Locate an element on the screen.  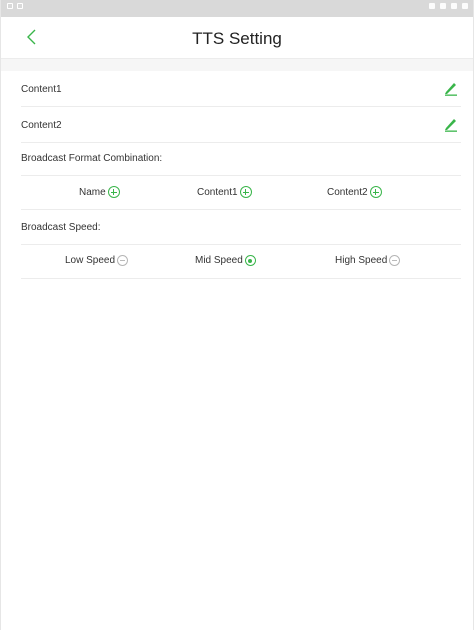
broadcast-format-label: Broadcast Format Combination: is located at coordinates (92, 158).